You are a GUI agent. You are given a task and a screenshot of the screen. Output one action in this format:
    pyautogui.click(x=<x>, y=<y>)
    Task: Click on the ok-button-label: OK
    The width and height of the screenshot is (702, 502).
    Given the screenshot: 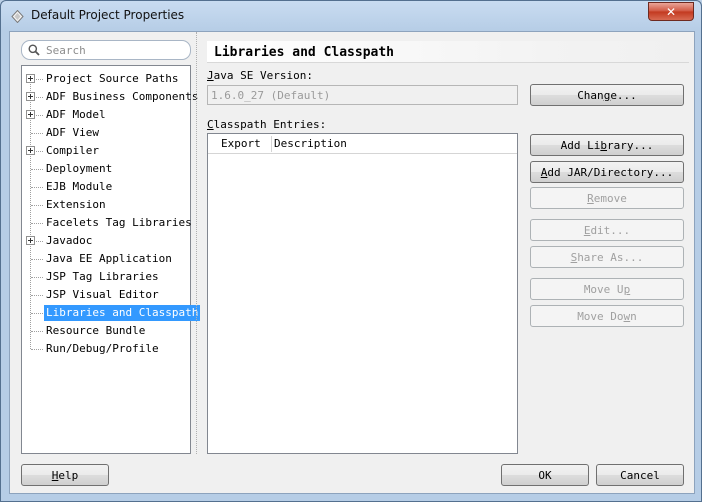 What is the action you would take?
    pyautogui.click(x=545, y=475)
    